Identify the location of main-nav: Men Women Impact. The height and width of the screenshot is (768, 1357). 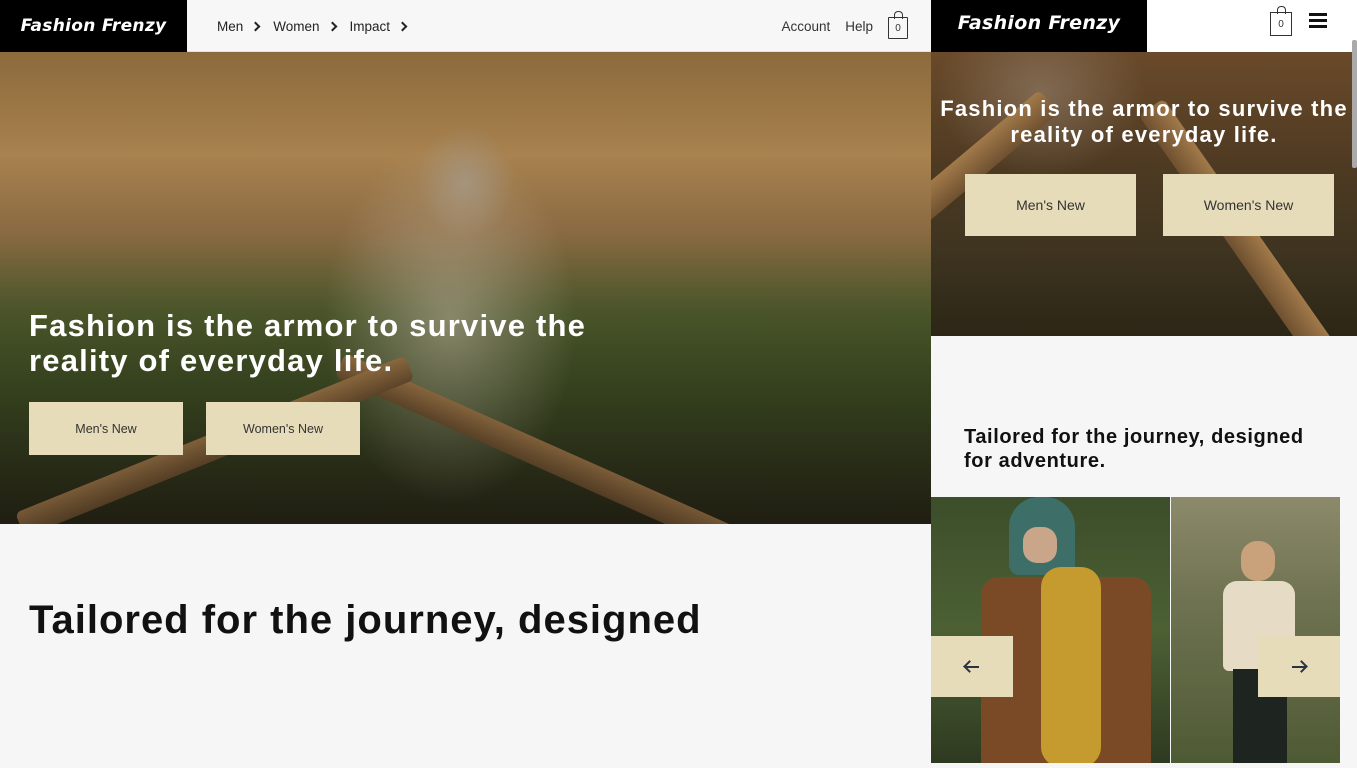
(312, 26).